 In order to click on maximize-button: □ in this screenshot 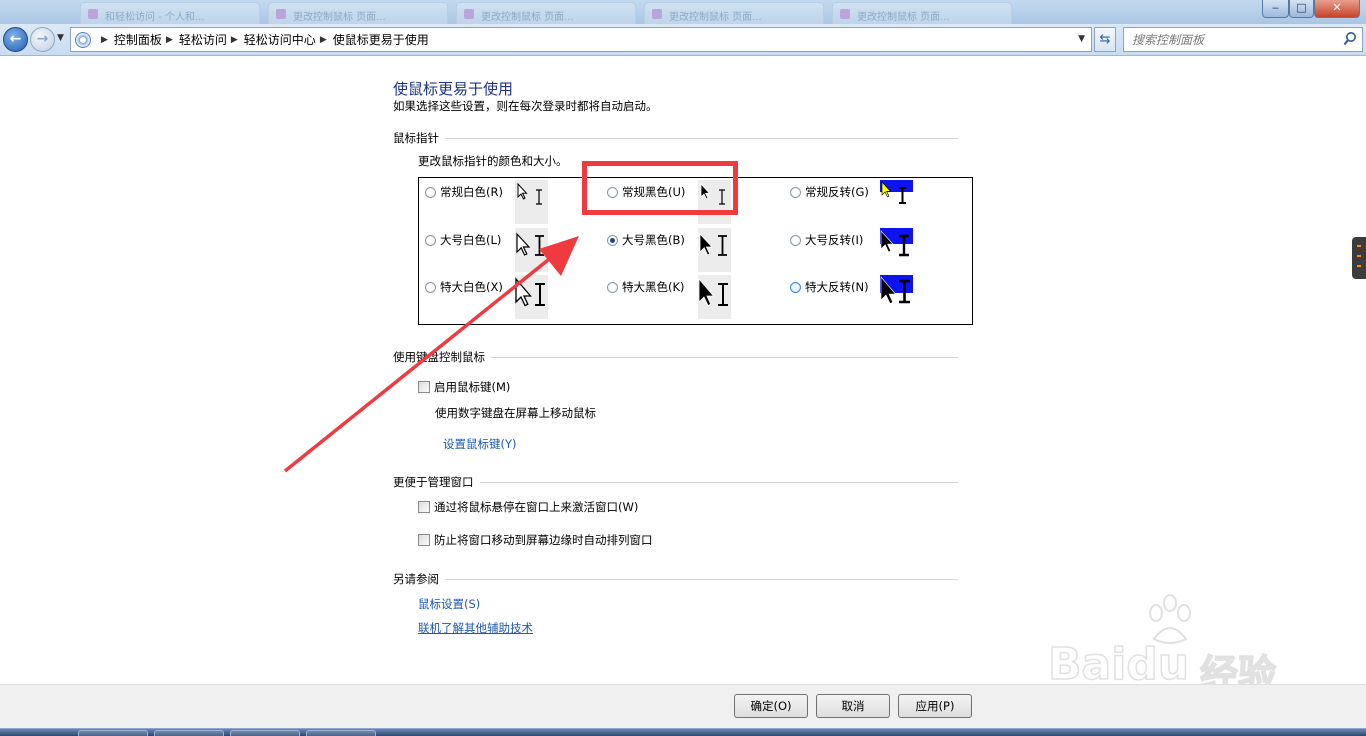, I will do `click(1301, 9)`.